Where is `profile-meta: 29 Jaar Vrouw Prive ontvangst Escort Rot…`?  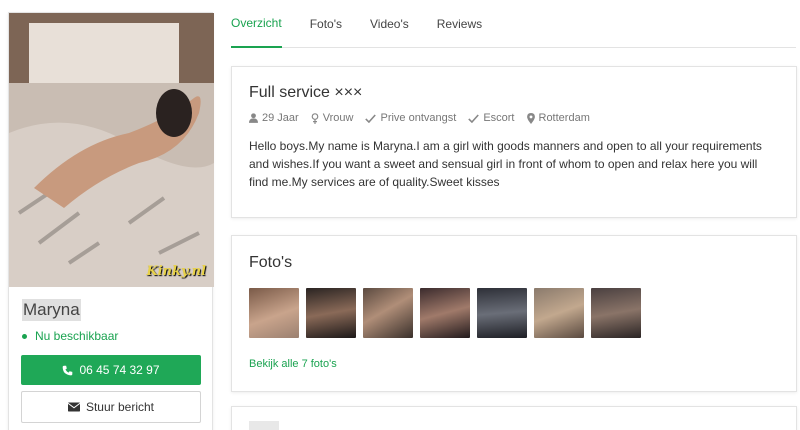 profile-meta: 29 Jaar Vrouw Prive ontvangst Escort Rot… is located at coordinates (425, 118).